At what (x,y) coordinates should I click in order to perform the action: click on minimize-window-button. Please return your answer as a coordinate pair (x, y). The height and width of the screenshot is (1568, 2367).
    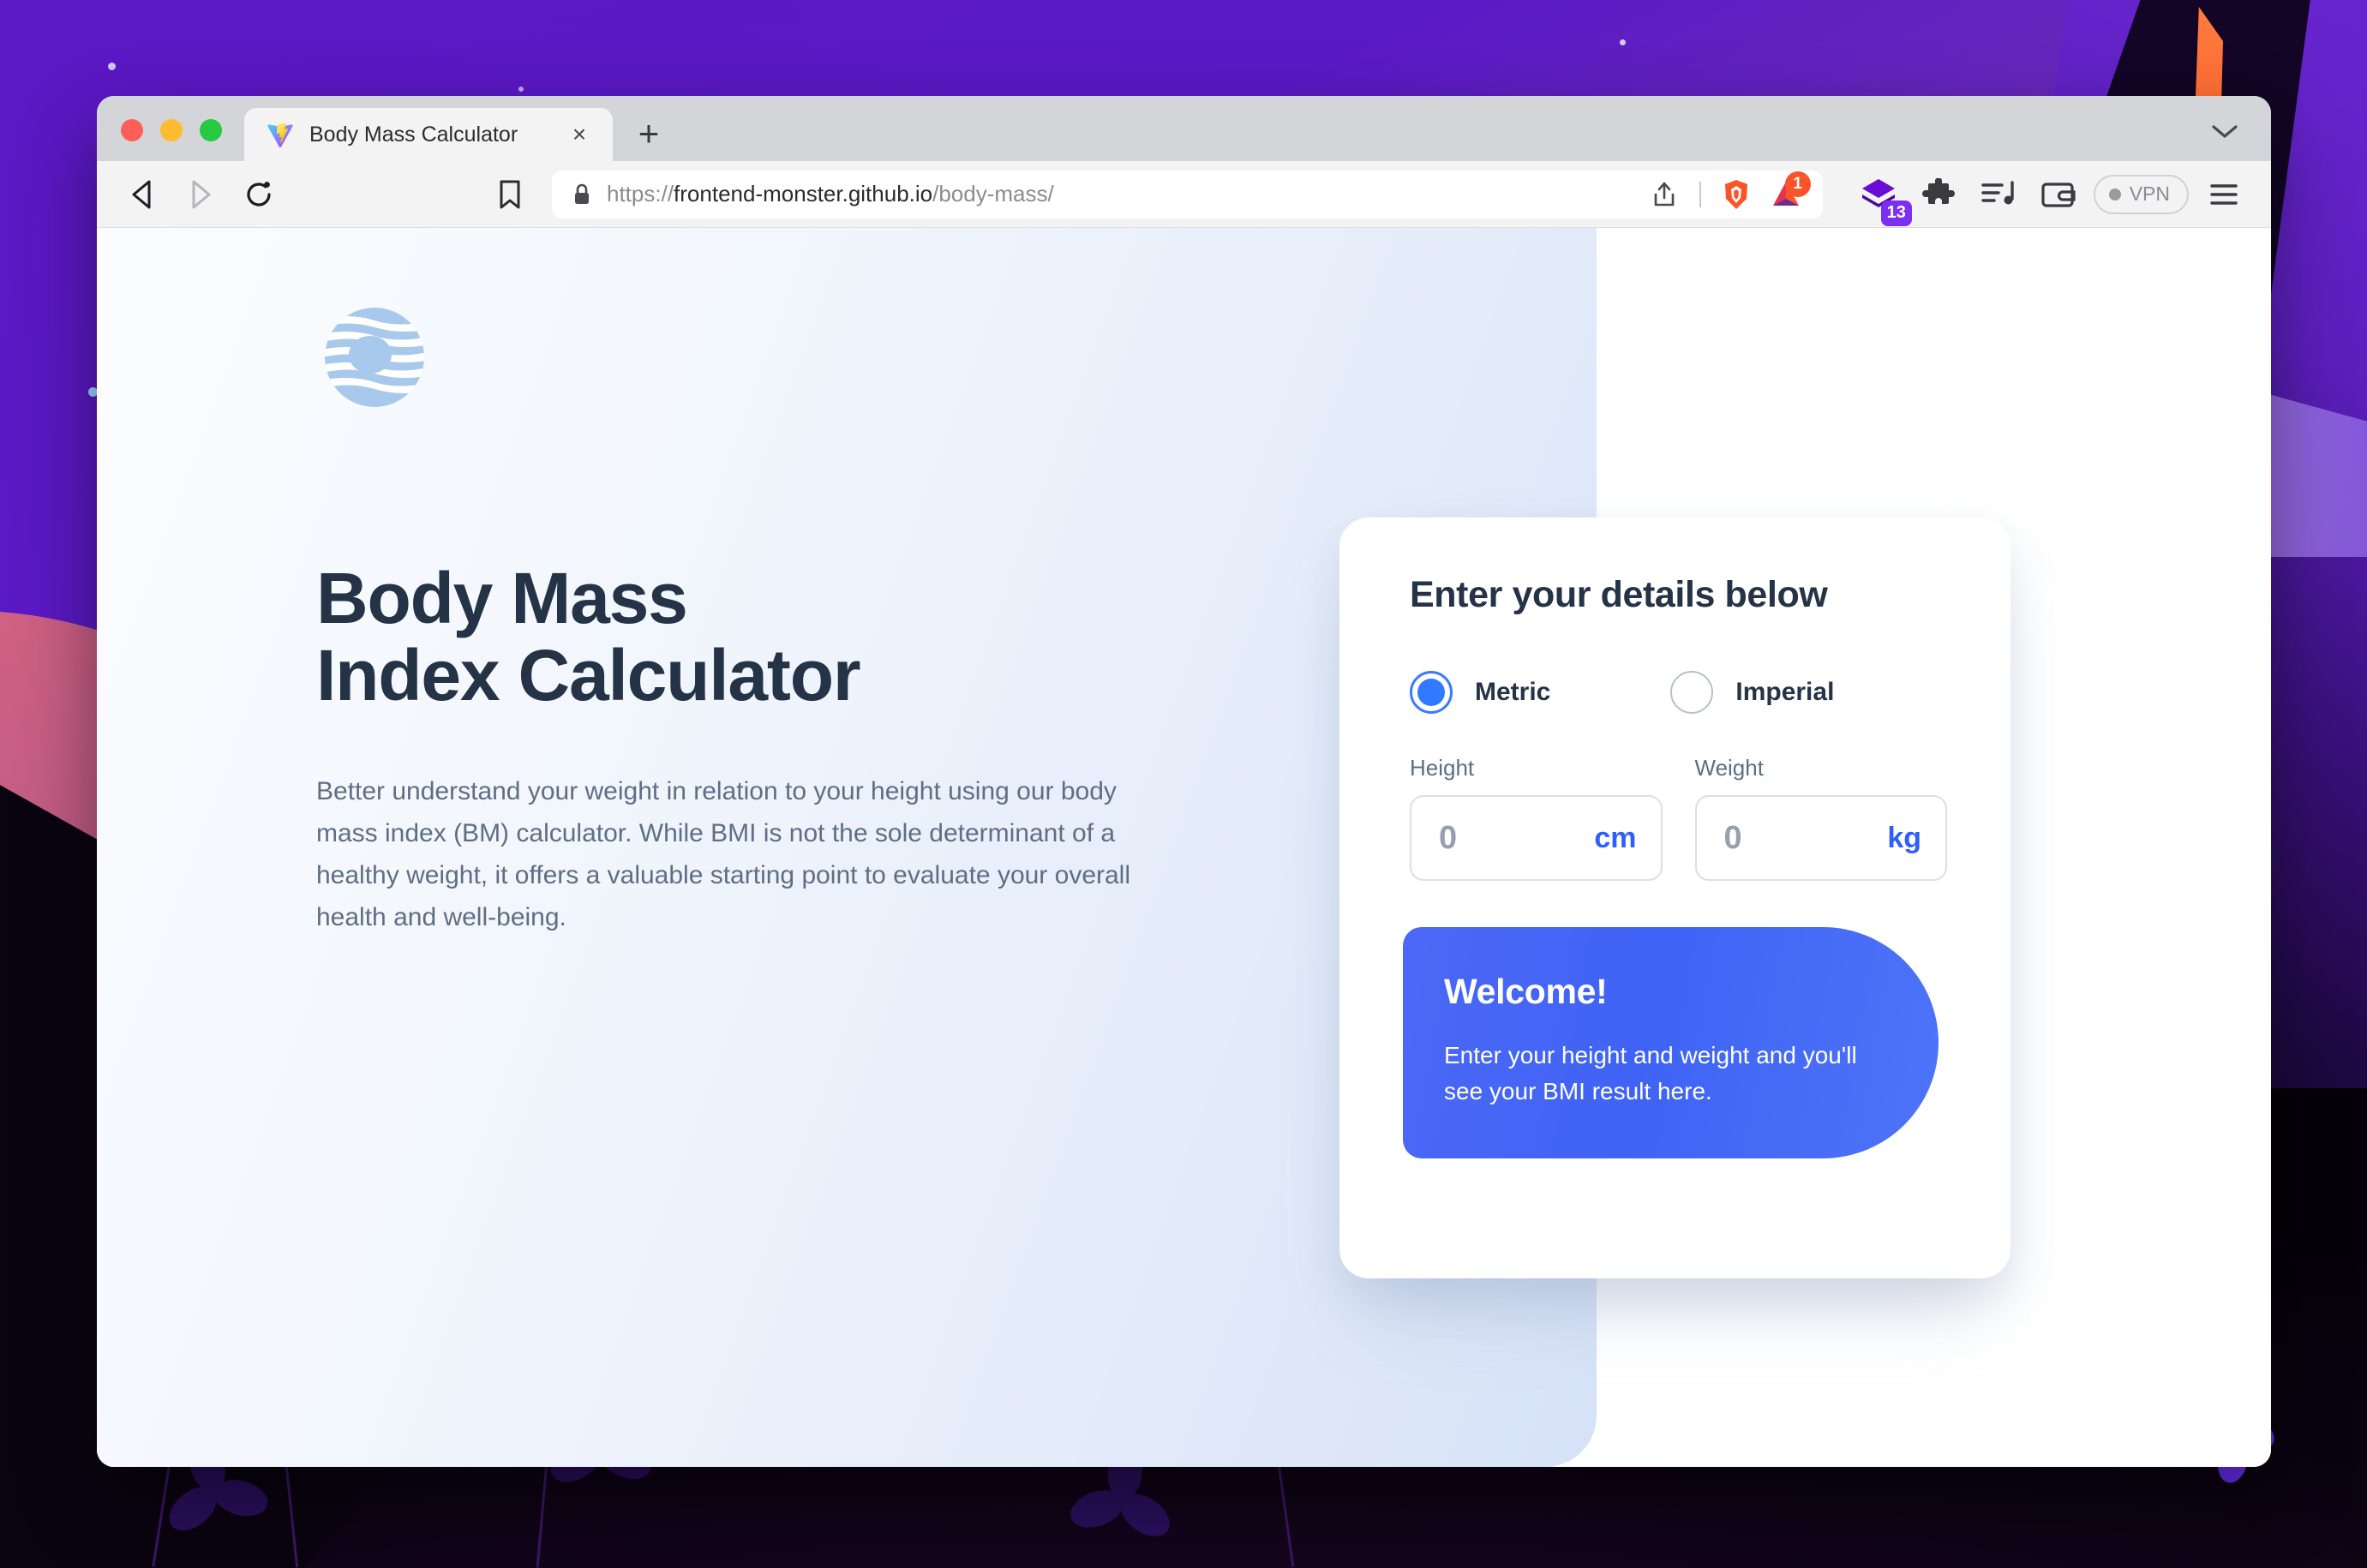
    Looking at the image, I should click on (171, 130).